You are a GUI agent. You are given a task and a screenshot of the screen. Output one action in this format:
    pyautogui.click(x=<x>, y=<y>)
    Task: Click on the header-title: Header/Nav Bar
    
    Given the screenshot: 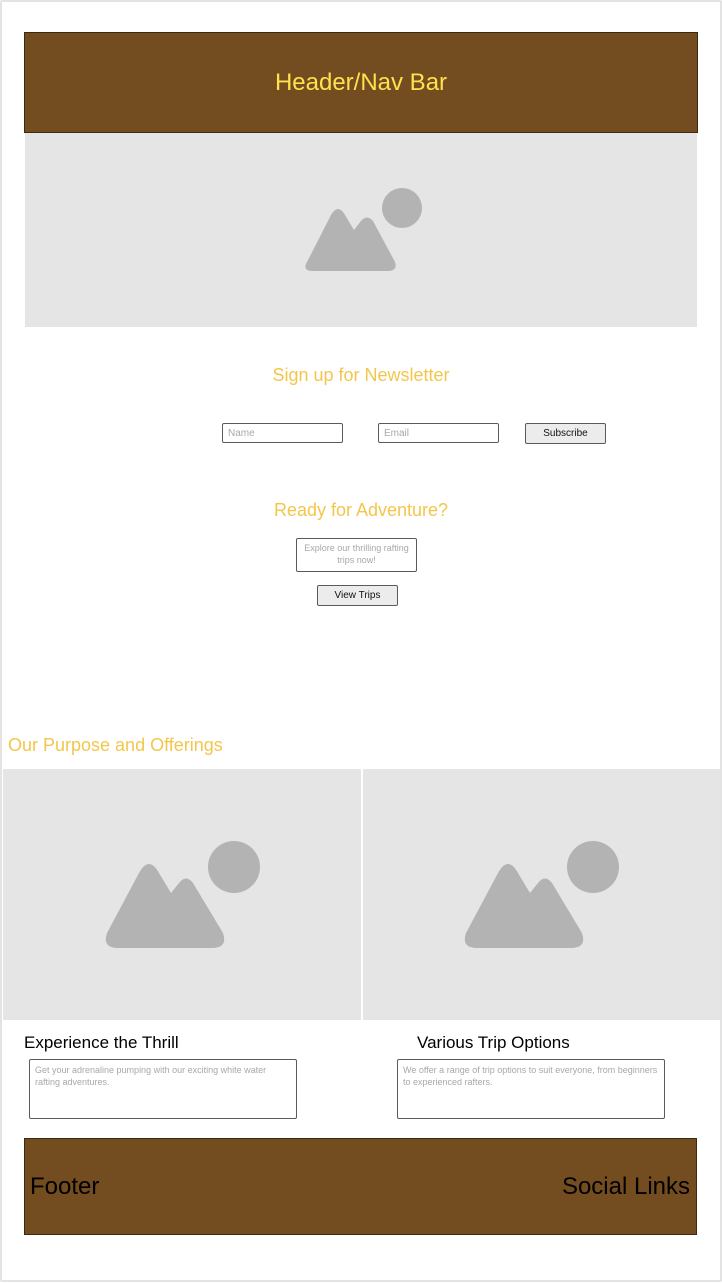 What is the action you would take?
    pyautogui.click(x=361, y=82)
    